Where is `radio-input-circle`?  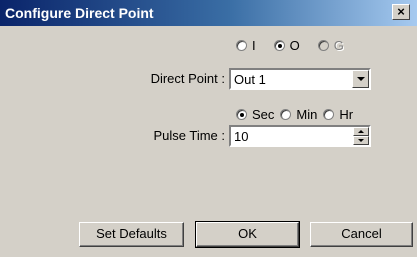
radio-input-circle is located at coordinates (241, 45).